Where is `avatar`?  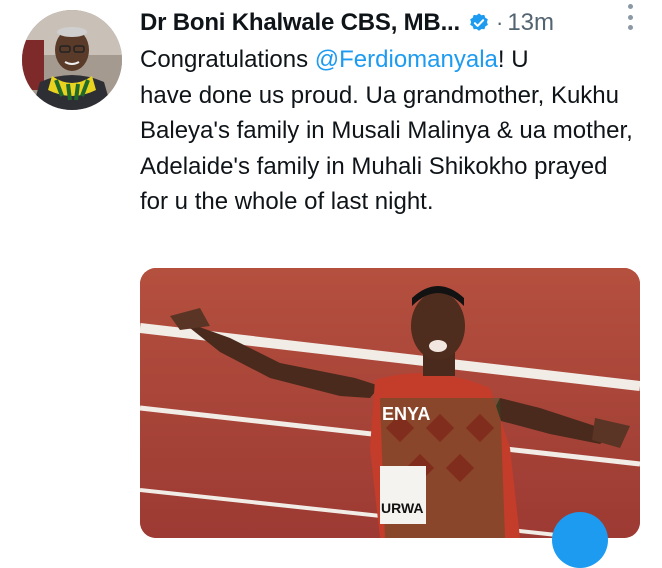 avatar is located at coordinates (72, 60).